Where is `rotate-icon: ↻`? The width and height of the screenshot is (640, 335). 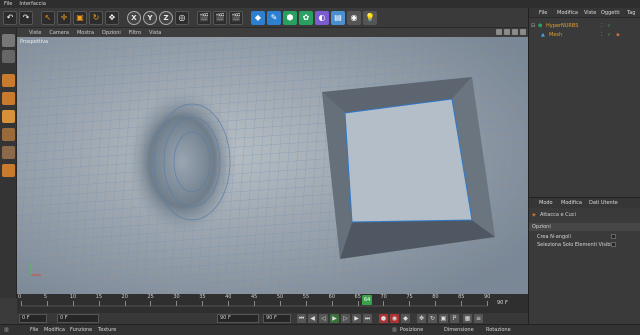
rotate-icon: ↻ is located at coordinates (96, 17).